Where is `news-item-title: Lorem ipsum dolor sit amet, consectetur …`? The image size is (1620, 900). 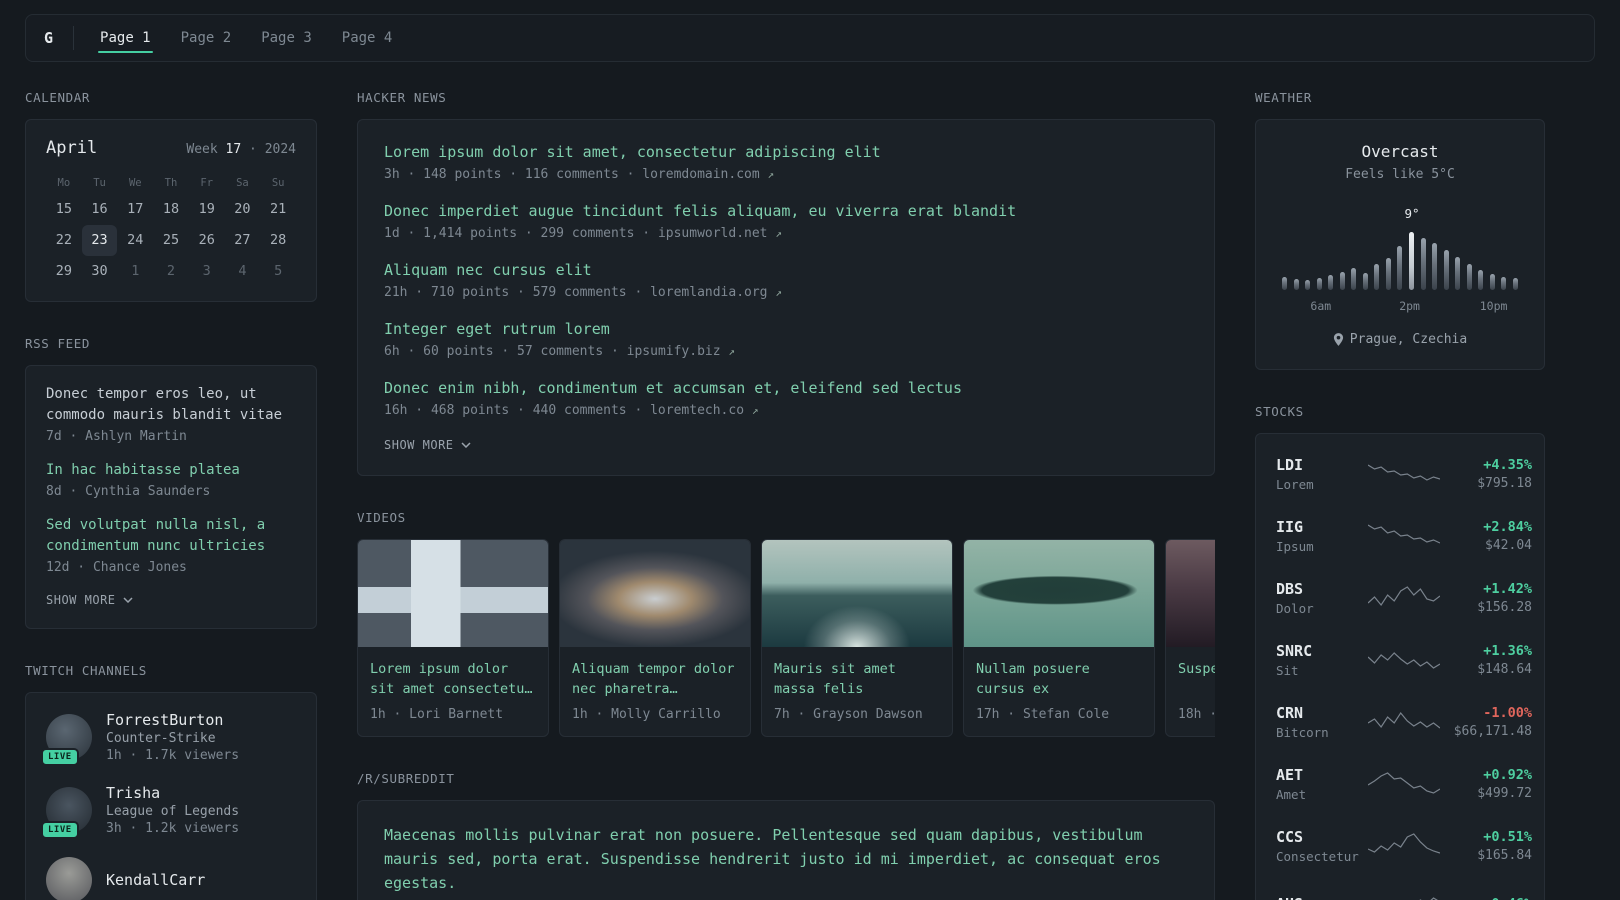
news-item-title: Lorem ipsum dolor sit amet, consectetur … is located at coordinates (786, 152).